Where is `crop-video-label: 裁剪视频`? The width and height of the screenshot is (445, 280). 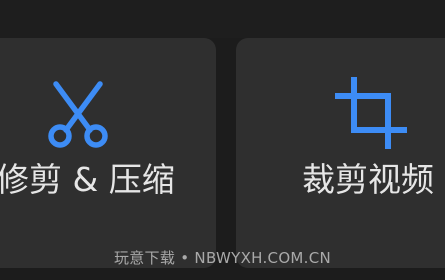
crop-video-label: 裁剪视频 is located at coordinates (368, 179).